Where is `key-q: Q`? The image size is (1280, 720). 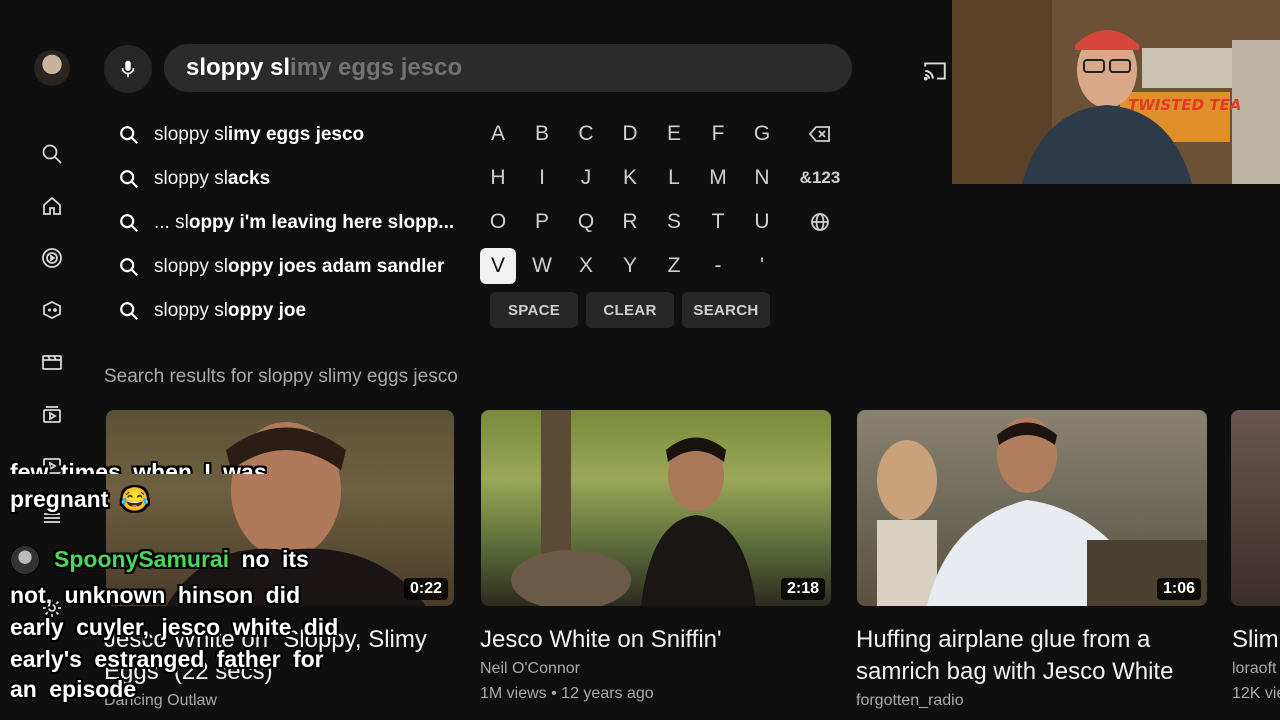 key-q: Q is located at coordinates (586, 222).